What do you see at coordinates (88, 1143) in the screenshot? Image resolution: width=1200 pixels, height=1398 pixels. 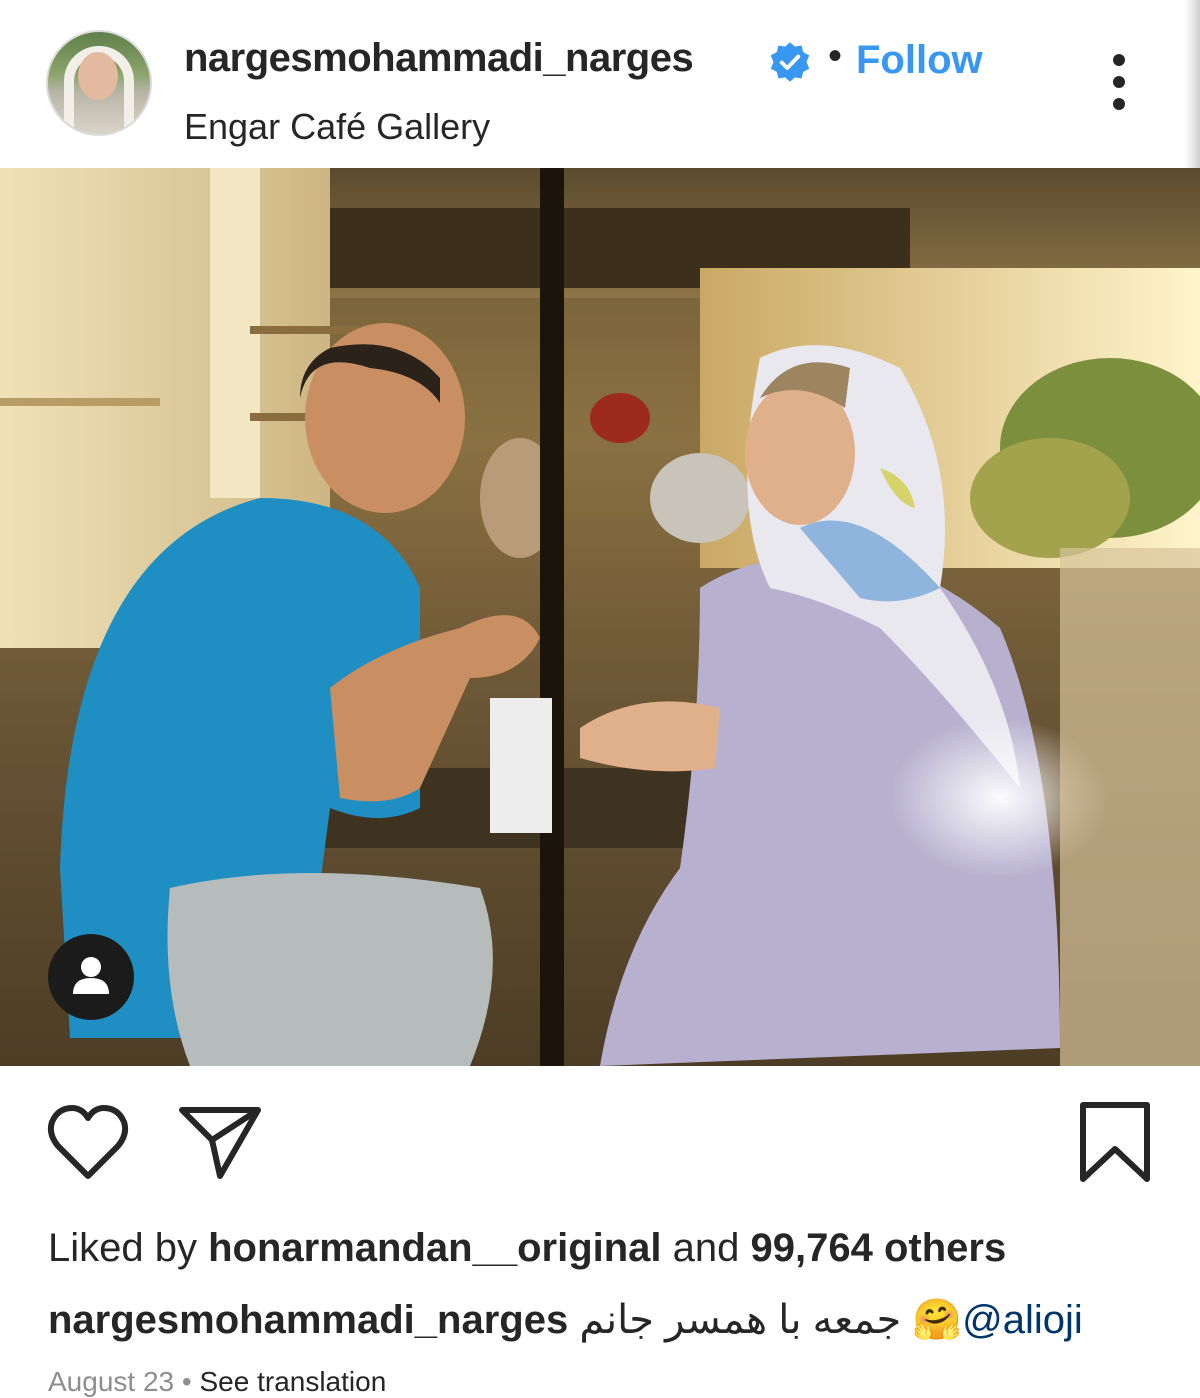 I see `like-heart-icon` at bounding box center [88, 1143].